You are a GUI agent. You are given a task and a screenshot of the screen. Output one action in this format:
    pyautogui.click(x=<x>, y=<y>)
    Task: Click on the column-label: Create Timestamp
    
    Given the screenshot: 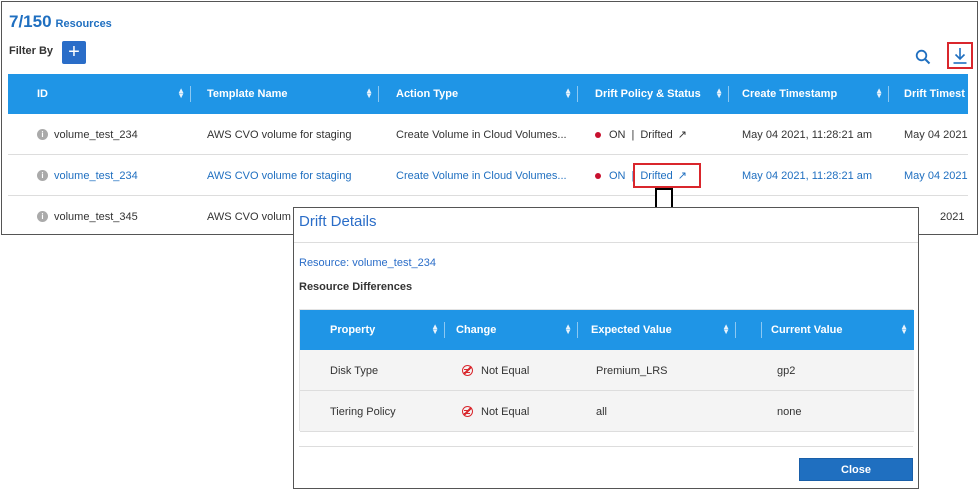 What is the action you would take?
    pyautogui.click(x=790, y=94)
    